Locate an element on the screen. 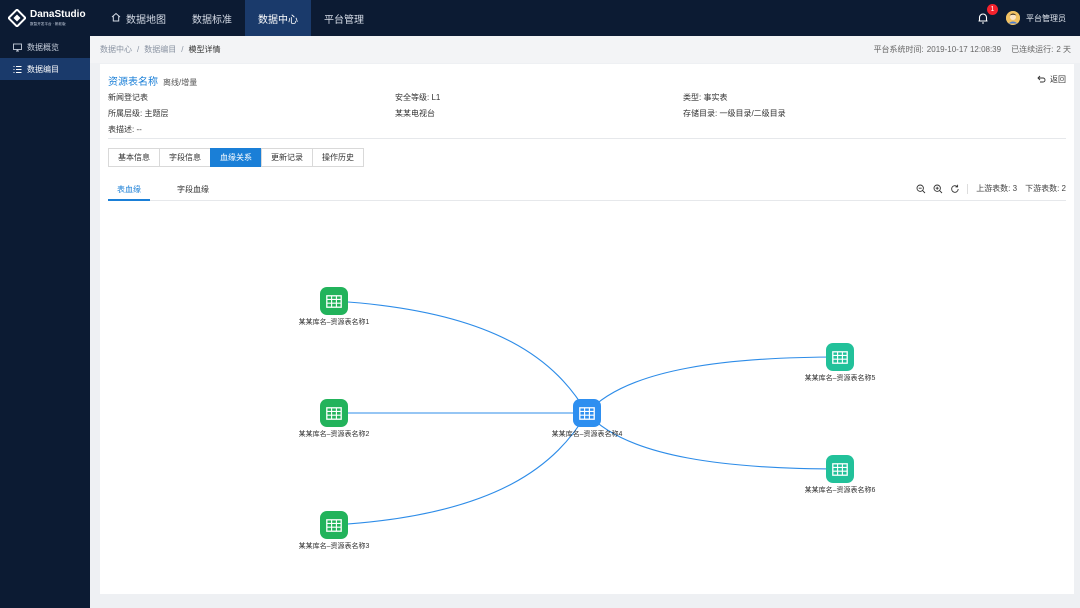 The width and height of the screenshot is (1080, 608). logo-subtitle: 数智开发平台 · 帆软版 is located at coordinates (48, 23).